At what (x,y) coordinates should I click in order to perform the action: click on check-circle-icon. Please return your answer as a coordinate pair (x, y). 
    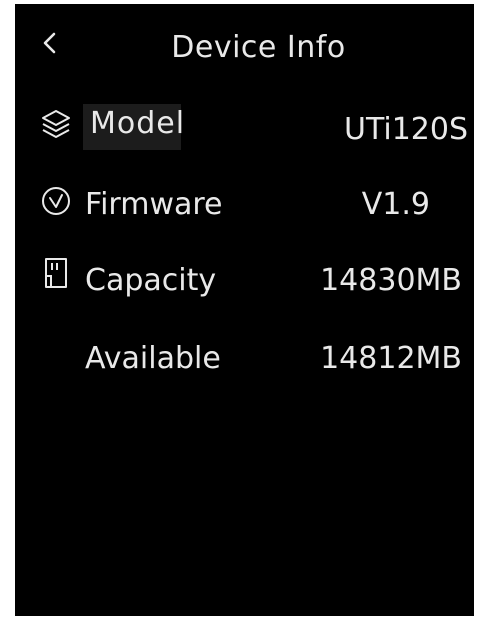
    Looking at the image, I should click on (56, 201).